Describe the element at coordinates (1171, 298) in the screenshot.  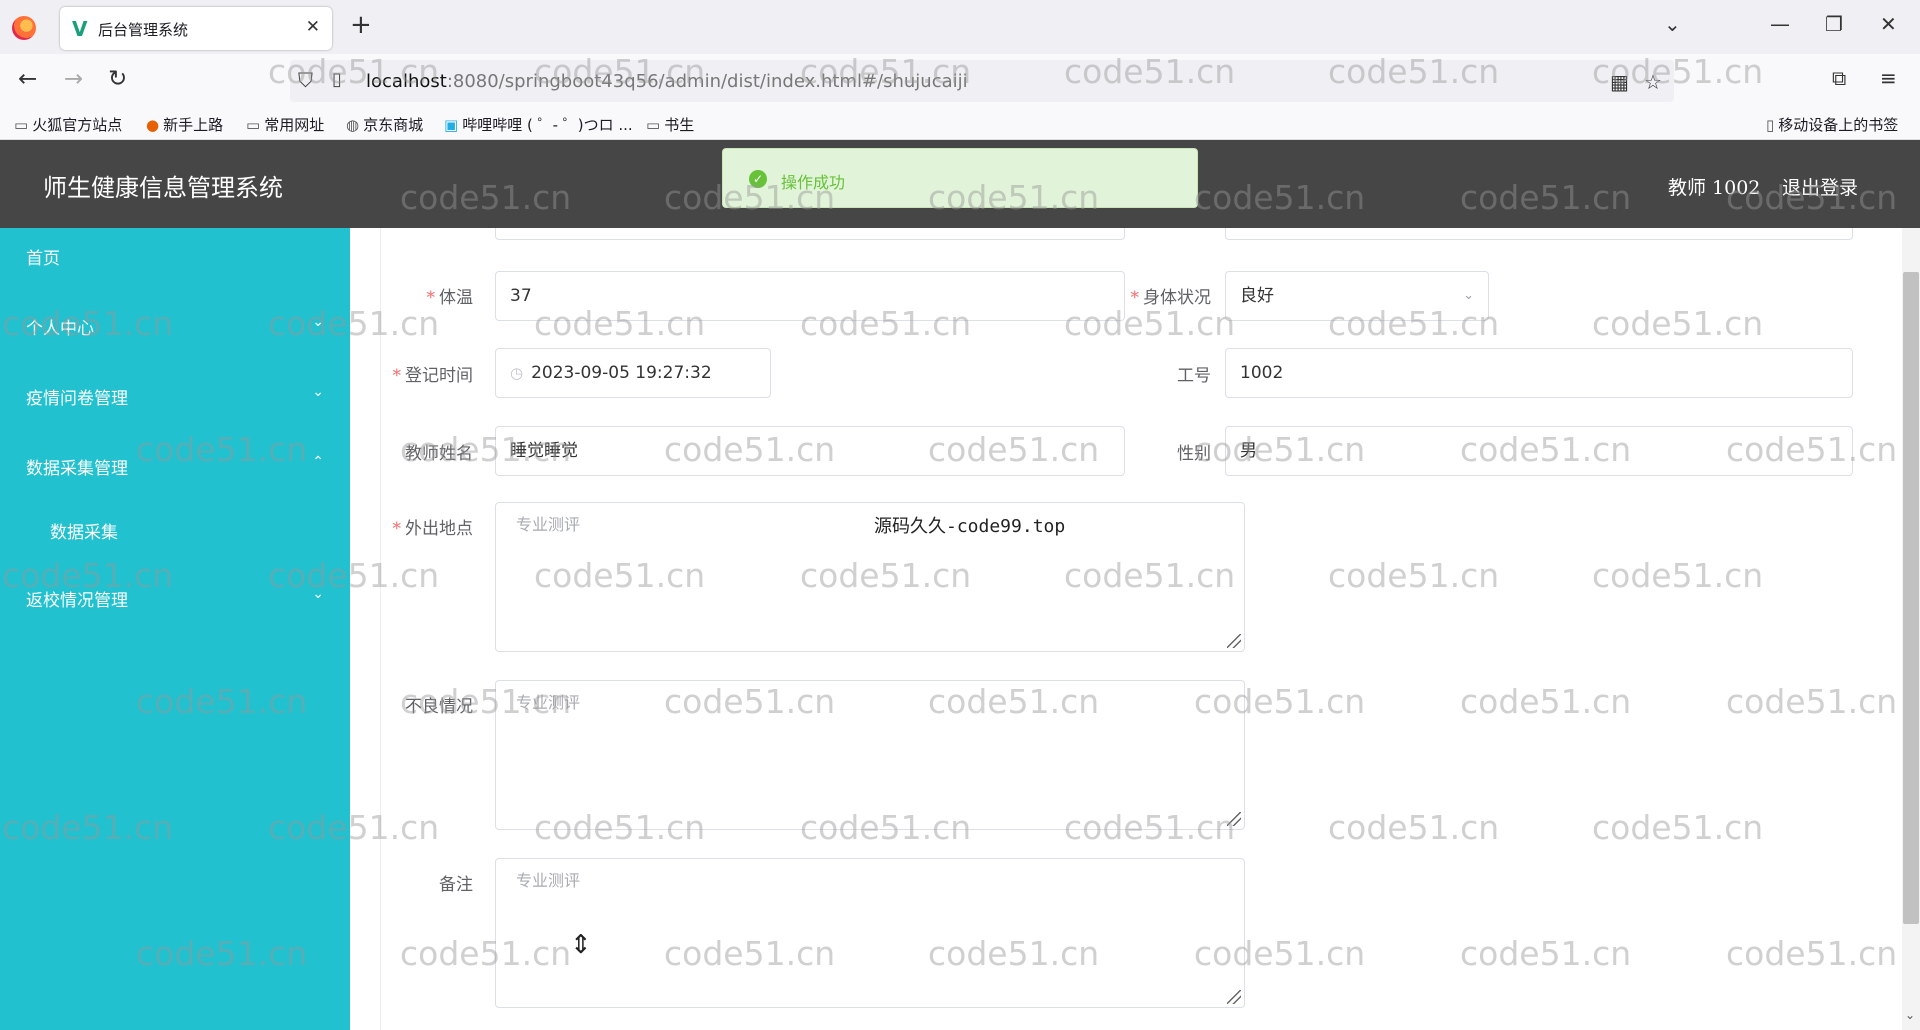
I see `health-label: * 身体状况` at that location.